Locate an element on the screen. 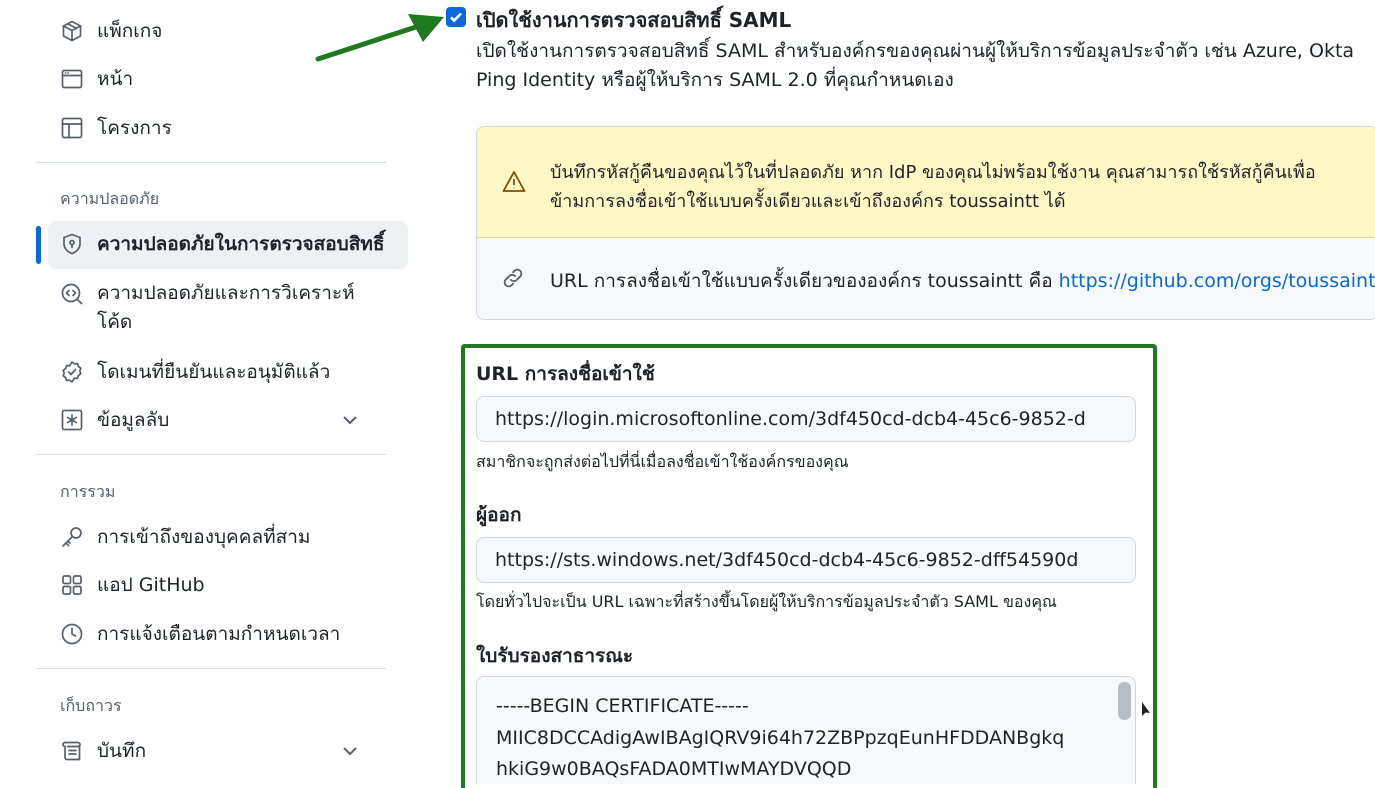  sidebar-item-github-apps: แอป GitHub is located at coordinates (131, 585).